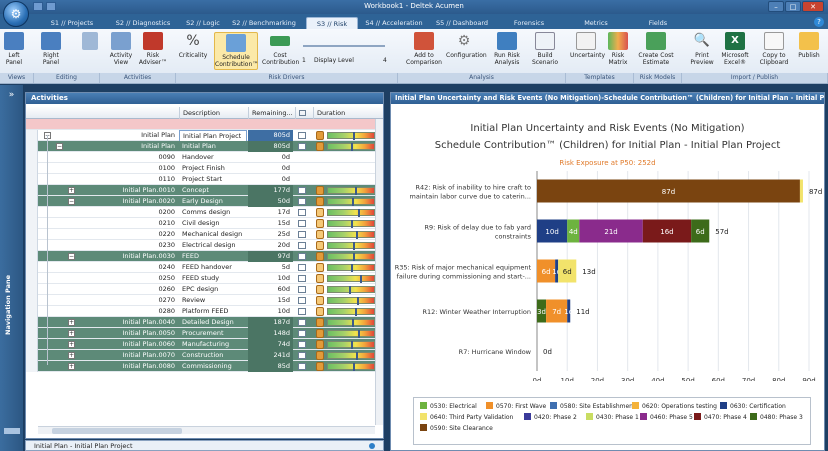 The height and width of the screenshot is (451, 828). Describe the element at coordinates (11, 95) in the screenshot. I see `expand-chevron-icon: »` at that location.